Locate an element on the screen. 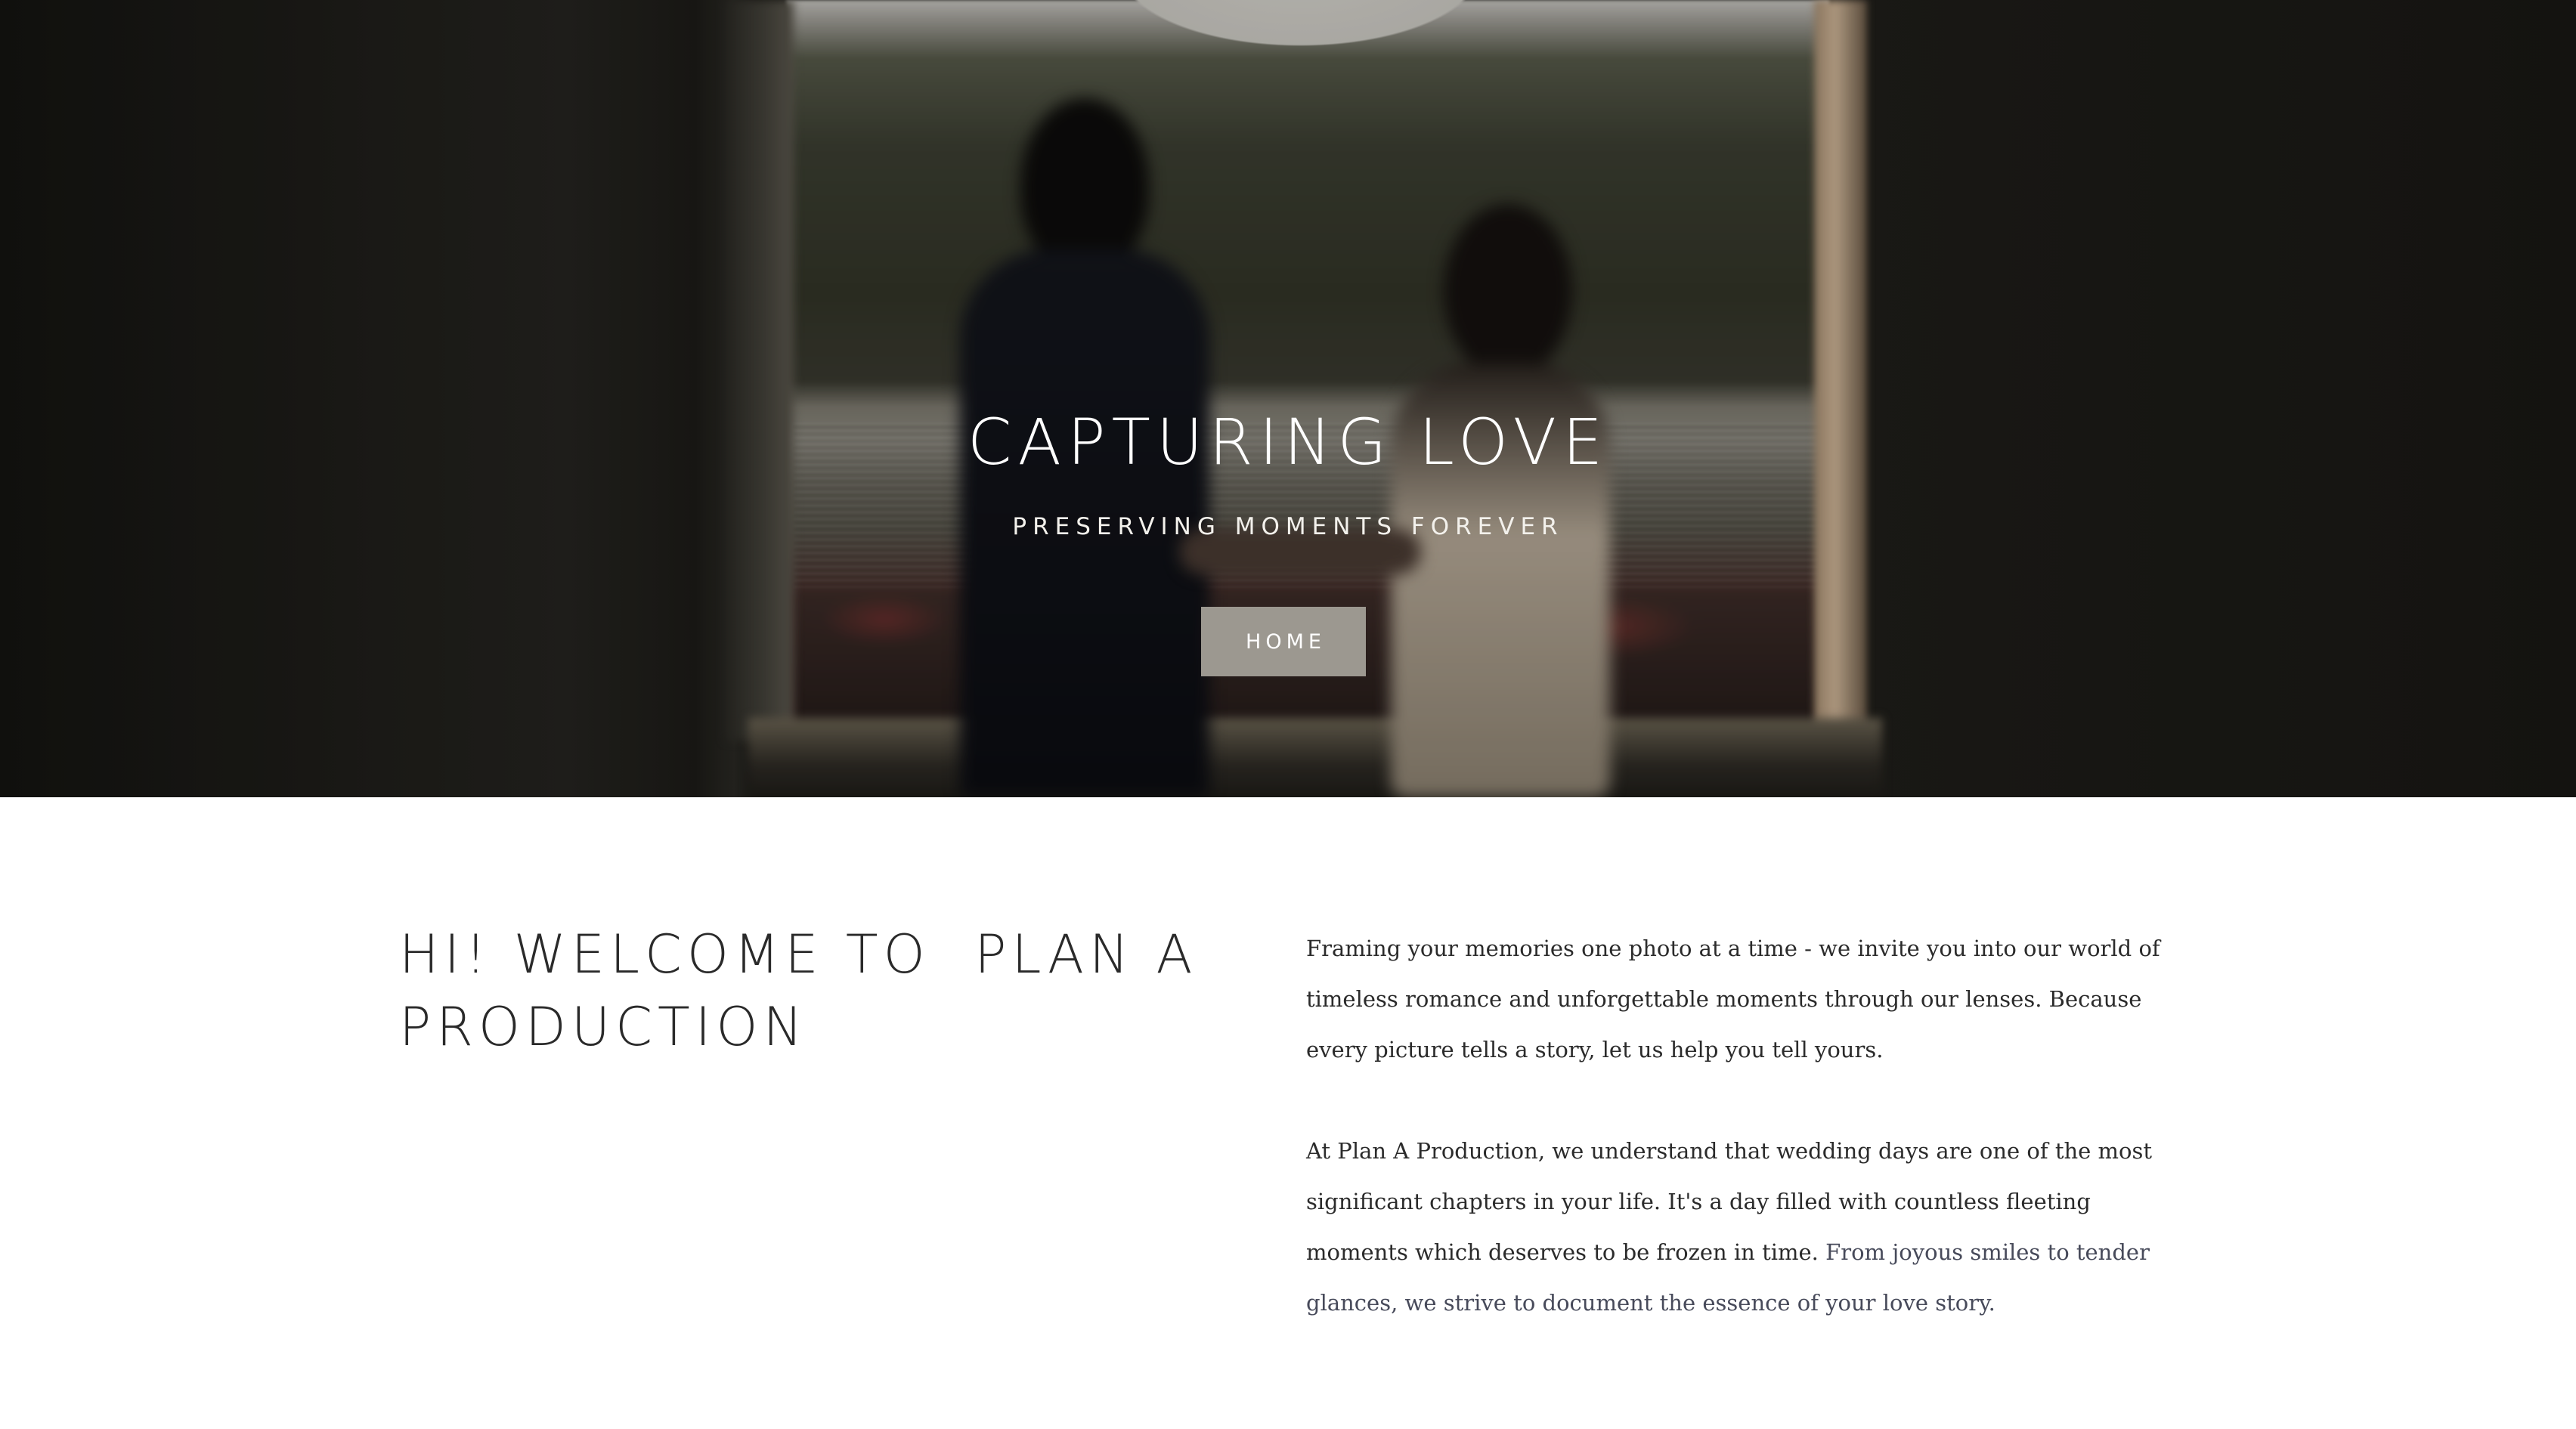 The width and height of the screenshot is (2576, 1429). hero-title: CAPTURING LOVE is located at coordinates (1288, 442).